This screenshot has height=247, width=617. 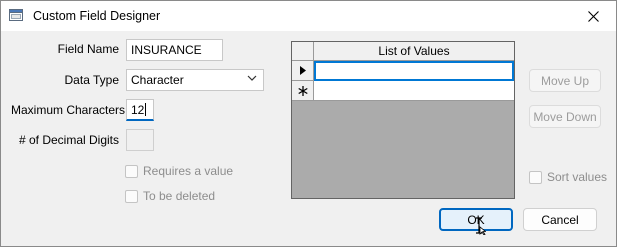 I want to click on title-bar: Custom Field Designer, so click(x=308, y=16).